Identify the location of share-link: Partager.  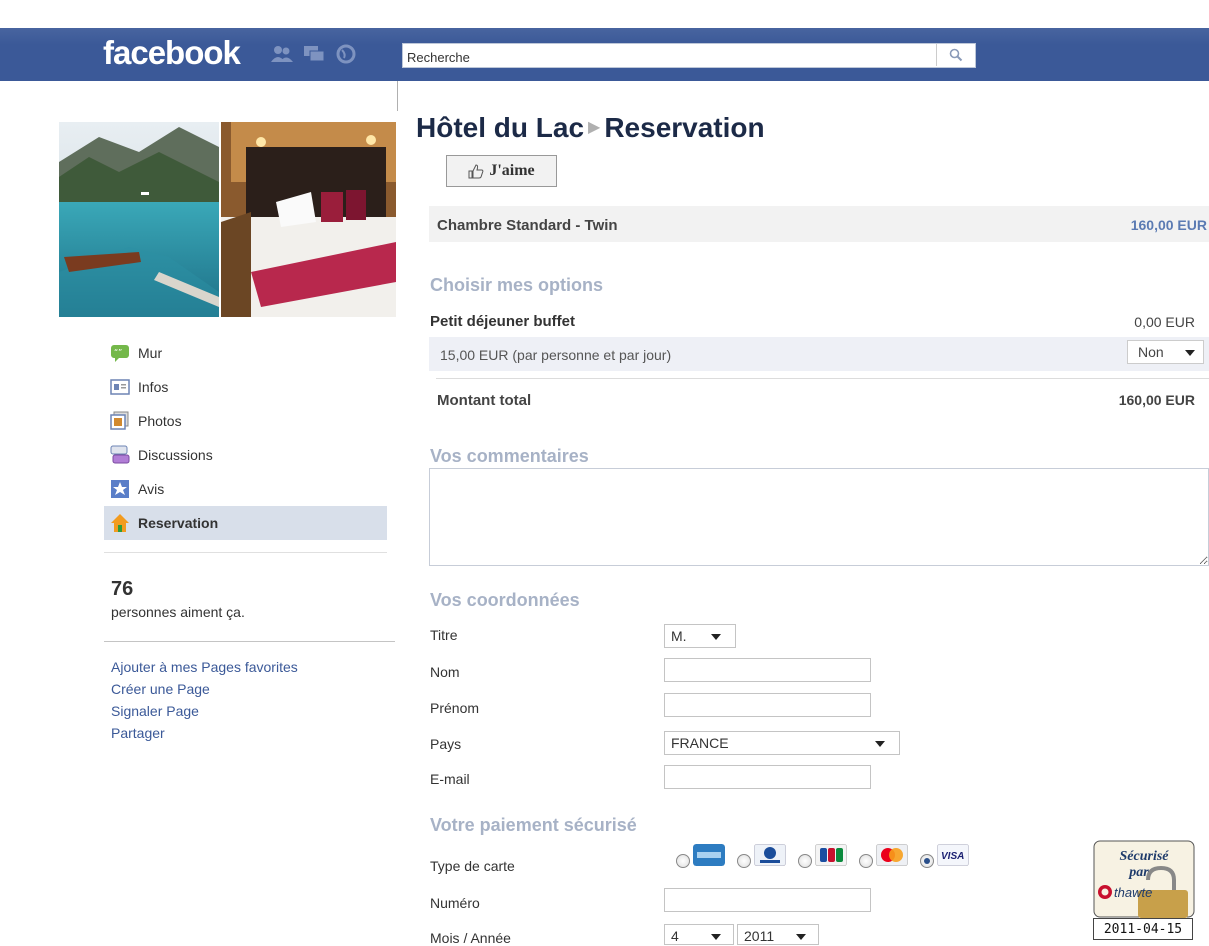
(204, 733).